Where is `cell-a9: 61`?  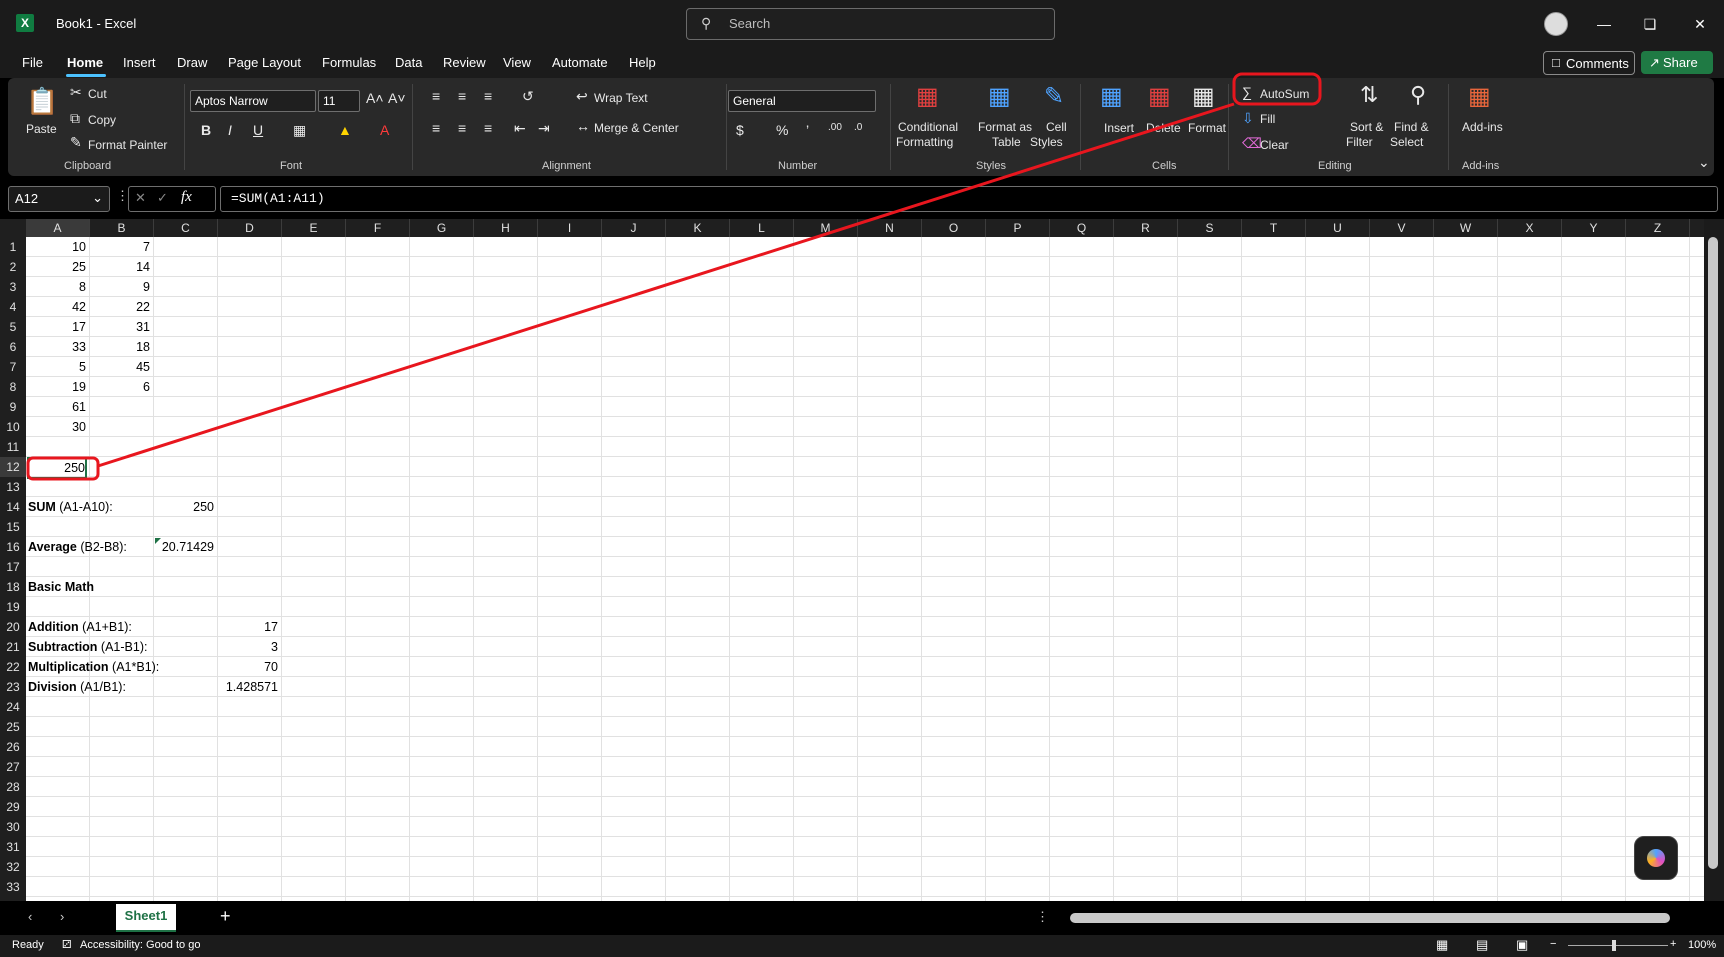 cell-a9: 61 is located at coordinates (57, 407).